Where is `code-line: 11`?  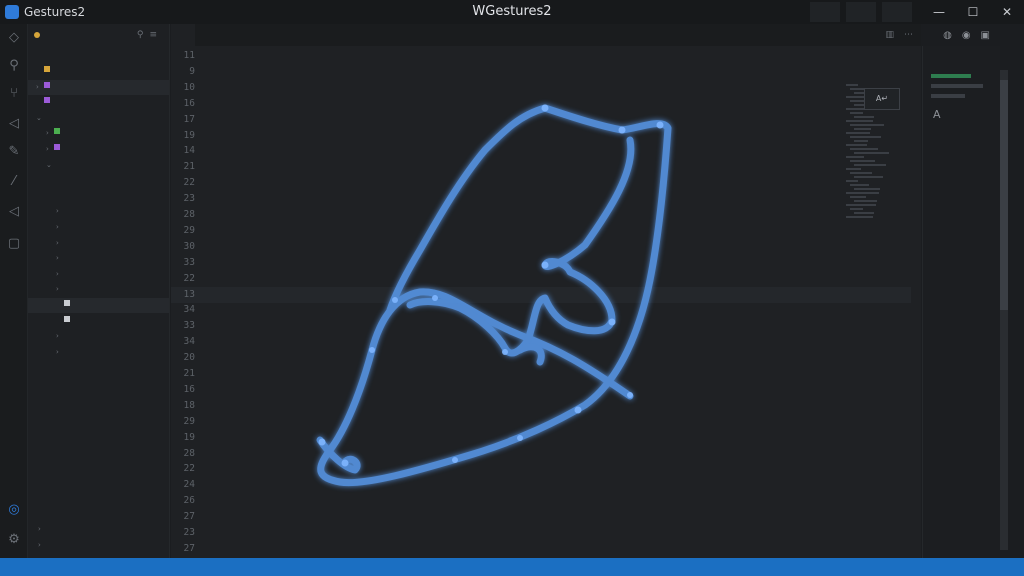 code-line: 11 is located at coordinates (541, 56).